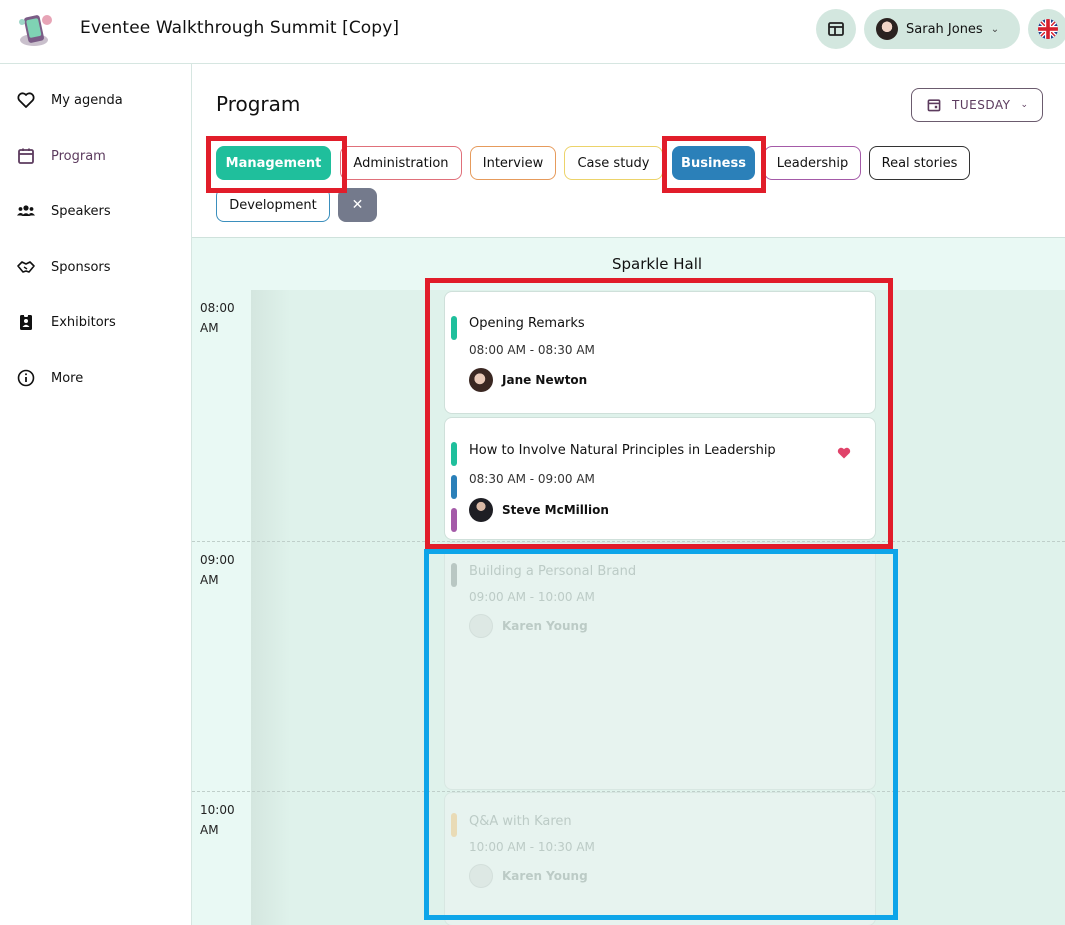  I want to click on sidebar-item-sponsors: Sponsors, so click(63, 267).